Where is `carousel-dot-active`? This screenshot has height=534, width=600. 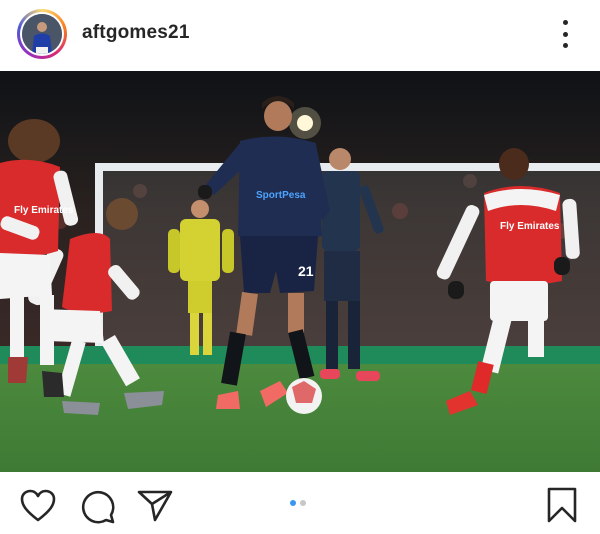
carousel-dot-active is located at coordinates (293, 503).